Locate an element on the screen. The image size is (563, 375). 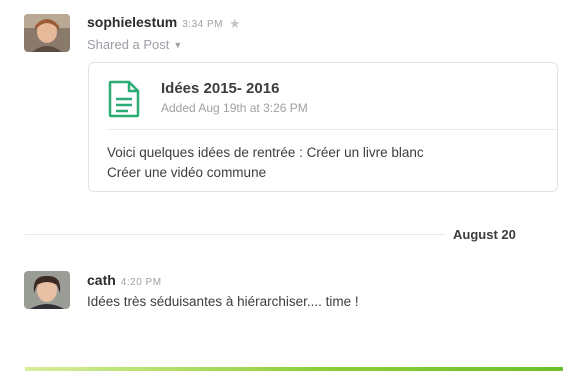
message-header: cath 4:20 PM is located at coordinates (124, 281).